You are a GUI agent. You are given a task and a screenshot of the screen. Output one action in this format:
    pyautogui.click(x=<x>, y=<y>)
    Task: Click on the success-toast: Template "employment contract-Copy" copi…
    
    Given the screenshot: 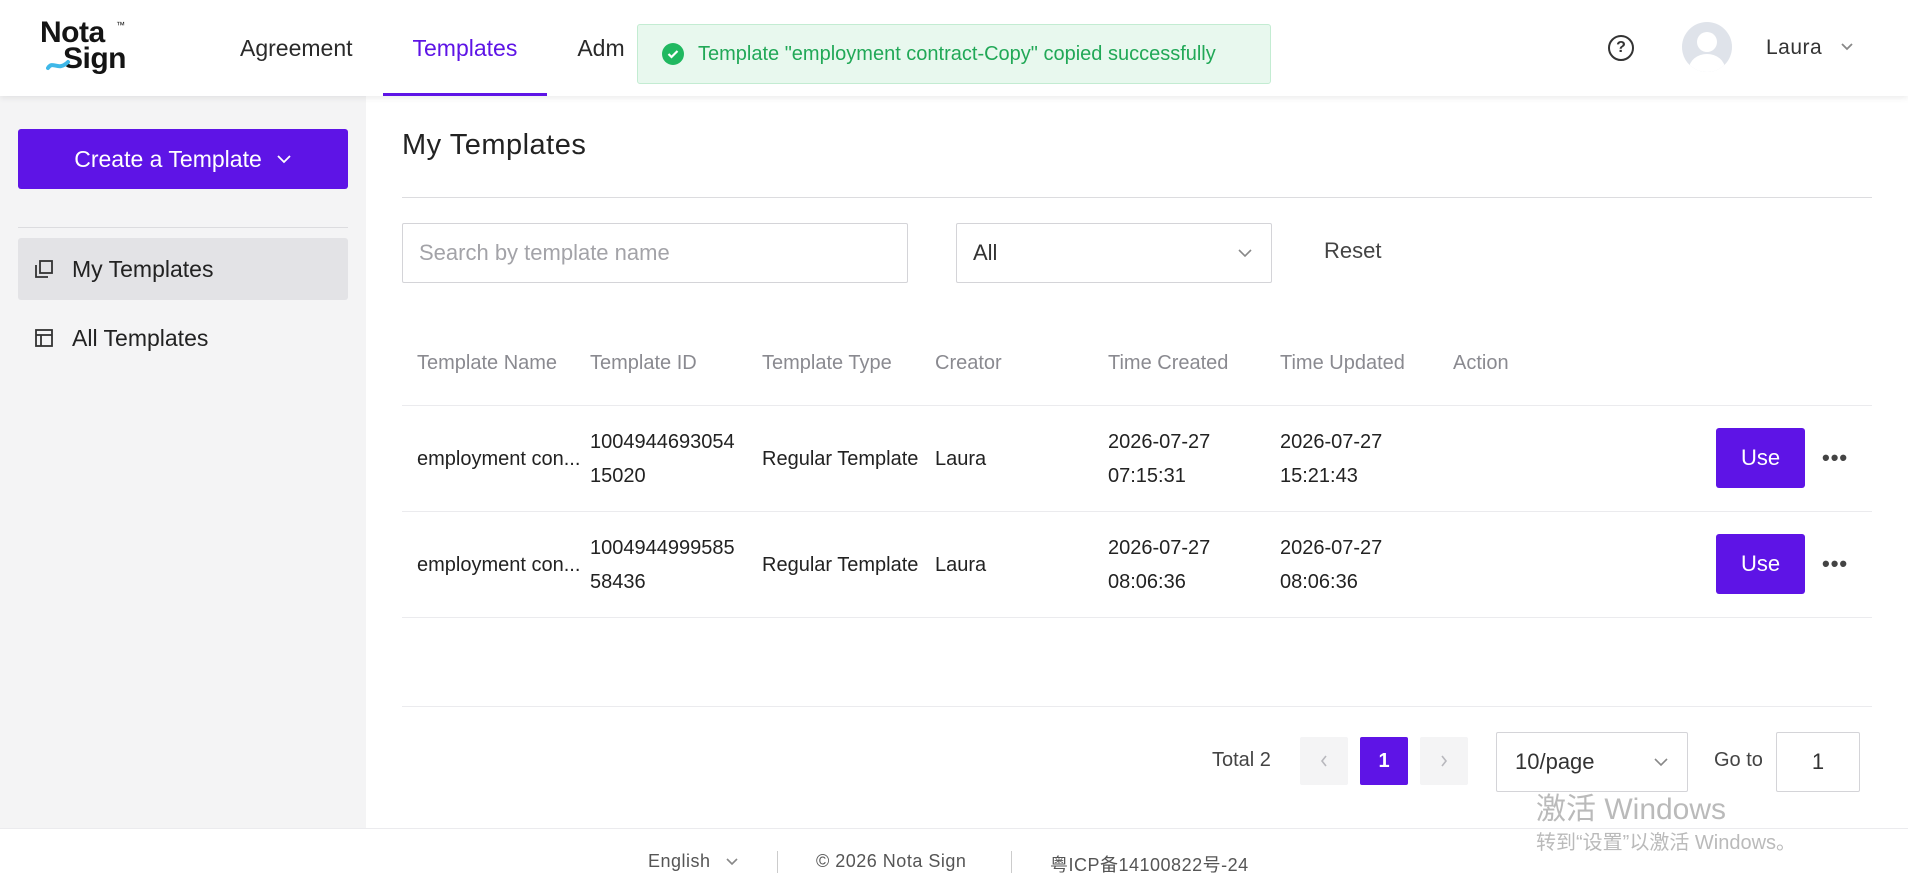 What is the action you would take?
    pyautogui.click(x=954, y=54)
    